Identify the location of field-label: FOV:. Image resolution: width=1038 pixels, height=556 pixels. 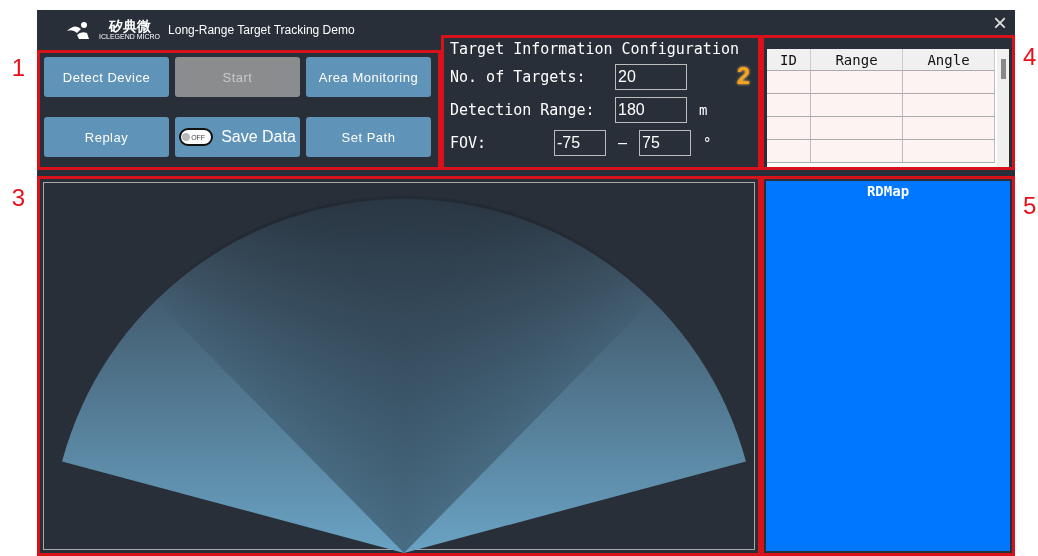
(469, 143).